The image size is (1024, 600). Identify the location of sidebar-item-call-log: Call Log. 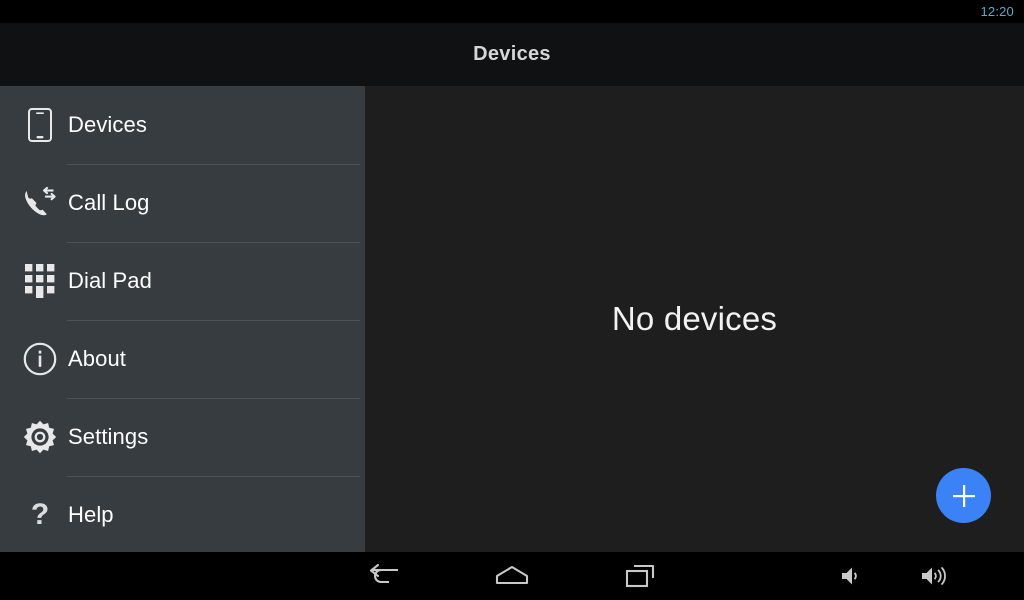
(182, 203).